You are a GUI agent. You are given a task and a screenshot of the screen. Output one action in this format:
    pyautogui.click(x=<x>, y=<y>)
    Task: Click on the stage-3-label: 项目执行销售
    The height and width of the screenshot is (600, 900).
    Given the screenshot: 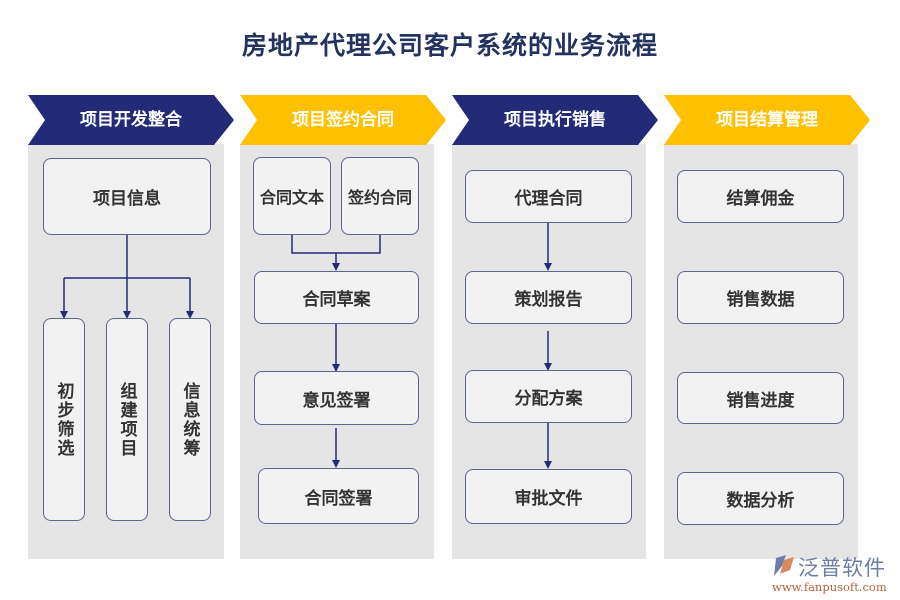 What is the action you would take?
    pyautogui.click(x=555, y=120)
    